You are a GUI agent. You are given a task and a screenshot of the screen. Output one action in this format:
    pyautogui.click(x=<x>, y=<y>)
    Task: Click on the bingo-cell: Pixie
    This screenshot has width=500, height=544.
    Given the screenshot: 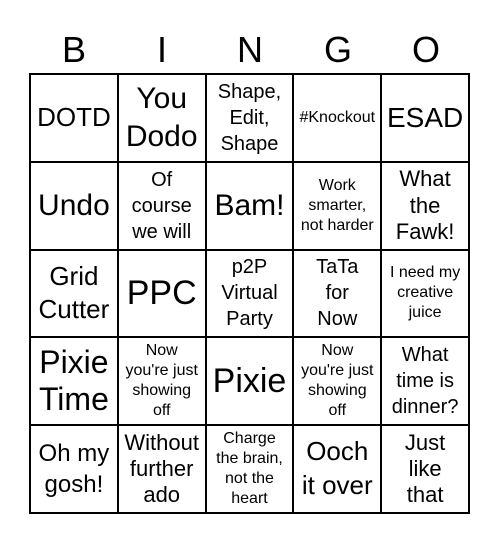 What is the action you would take?
    pyautogui.click(x=249, y=381)
    